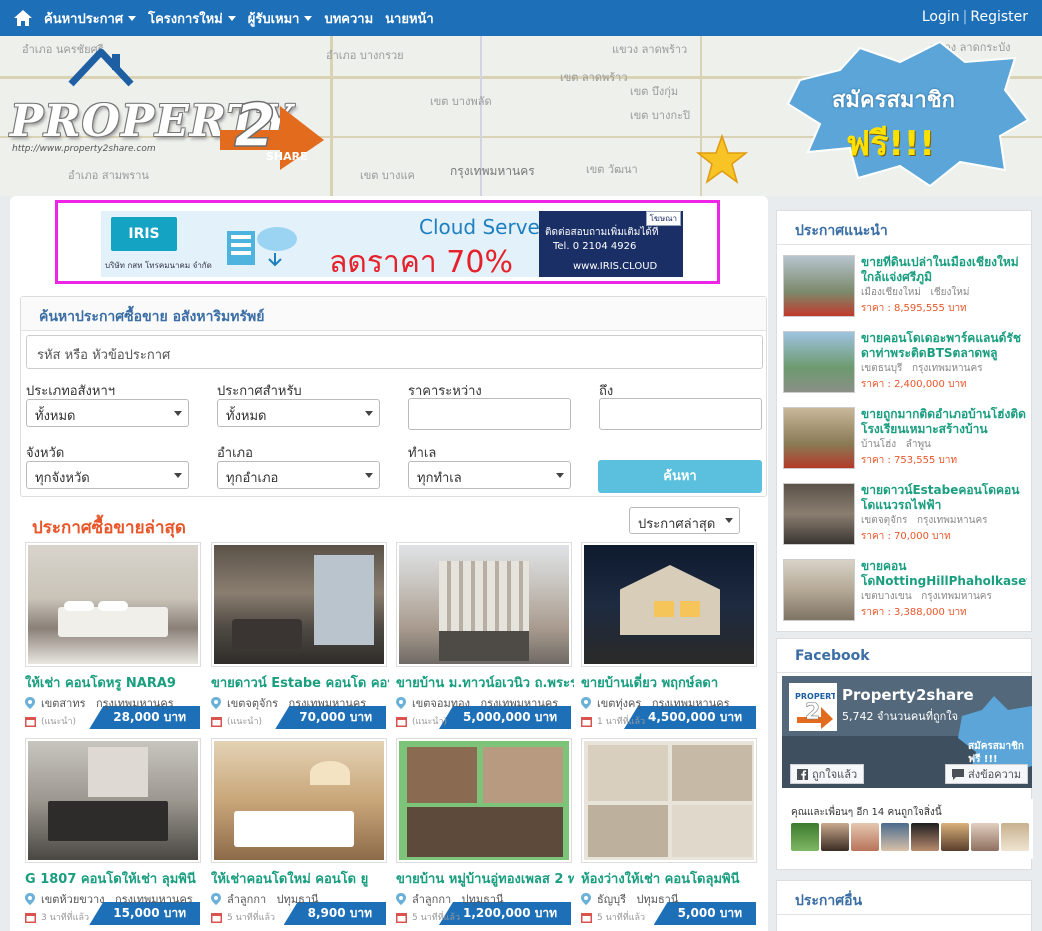 Image resolution: width=1042 pixels, height=931 pixels. I want to click on facebook-message-button: ส่งข้อความ, so click(987, 774).